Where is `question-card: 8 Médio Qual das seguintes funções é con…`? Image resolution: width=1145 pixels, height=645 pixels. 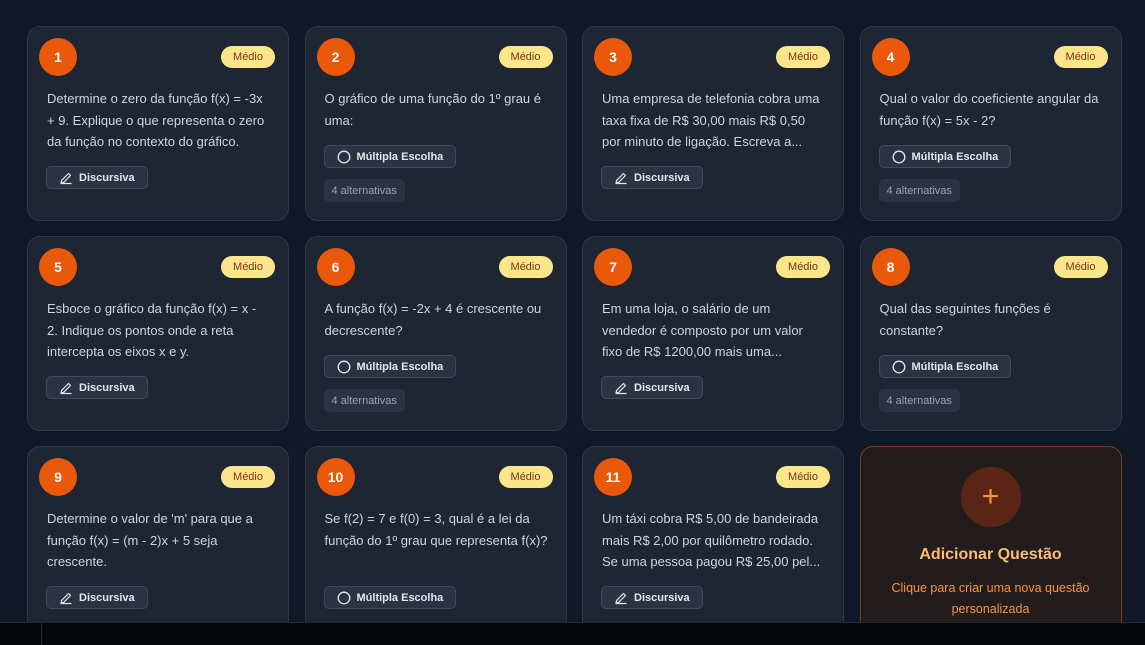
question-card: 8 Médio Qual das seguintes funções é con… is located at coordinates (990, 333).